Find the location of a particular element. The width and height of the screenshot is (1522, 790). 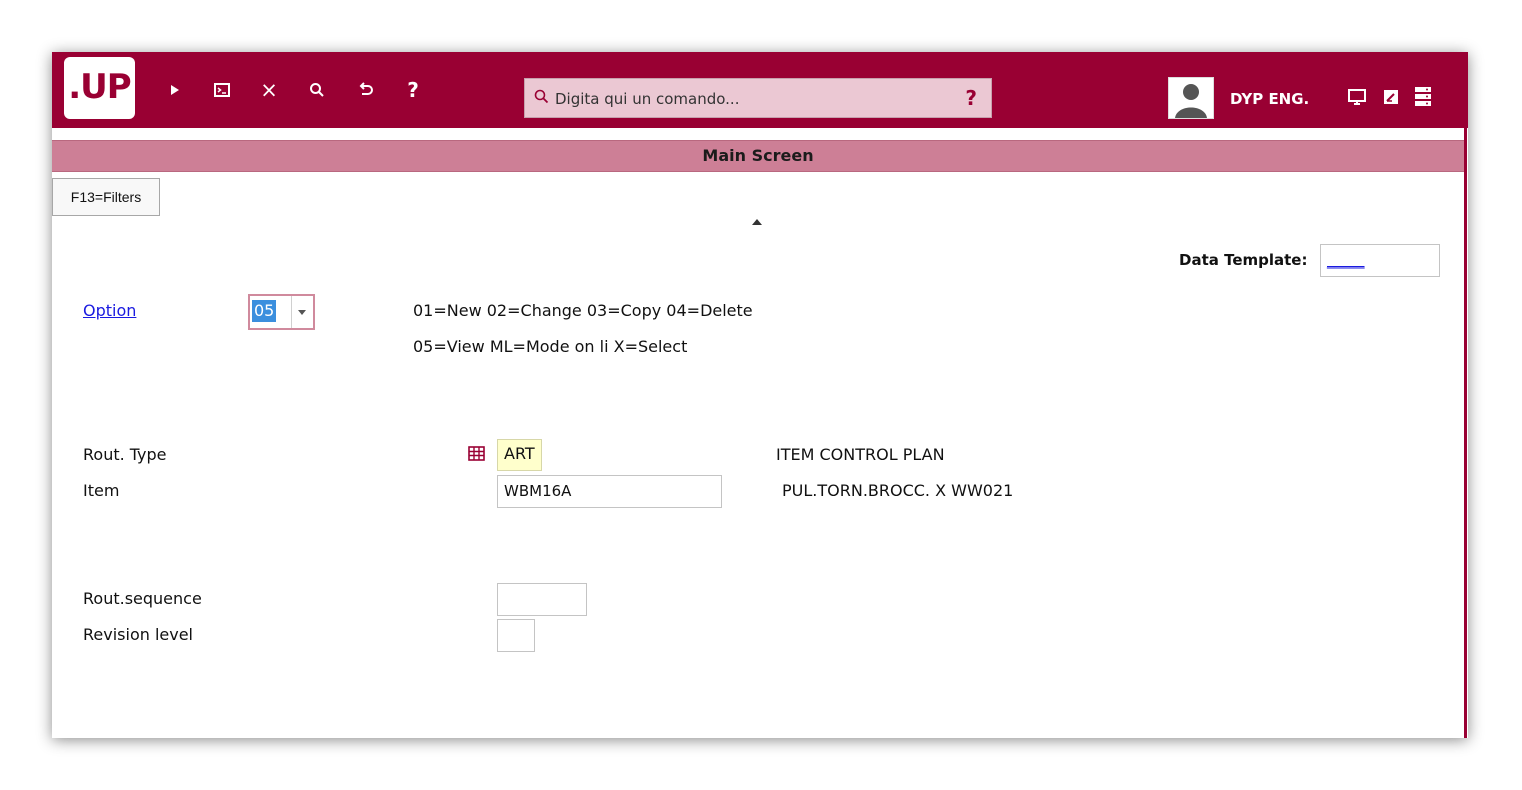

window-right-border is located at coordinates (1465, 433).